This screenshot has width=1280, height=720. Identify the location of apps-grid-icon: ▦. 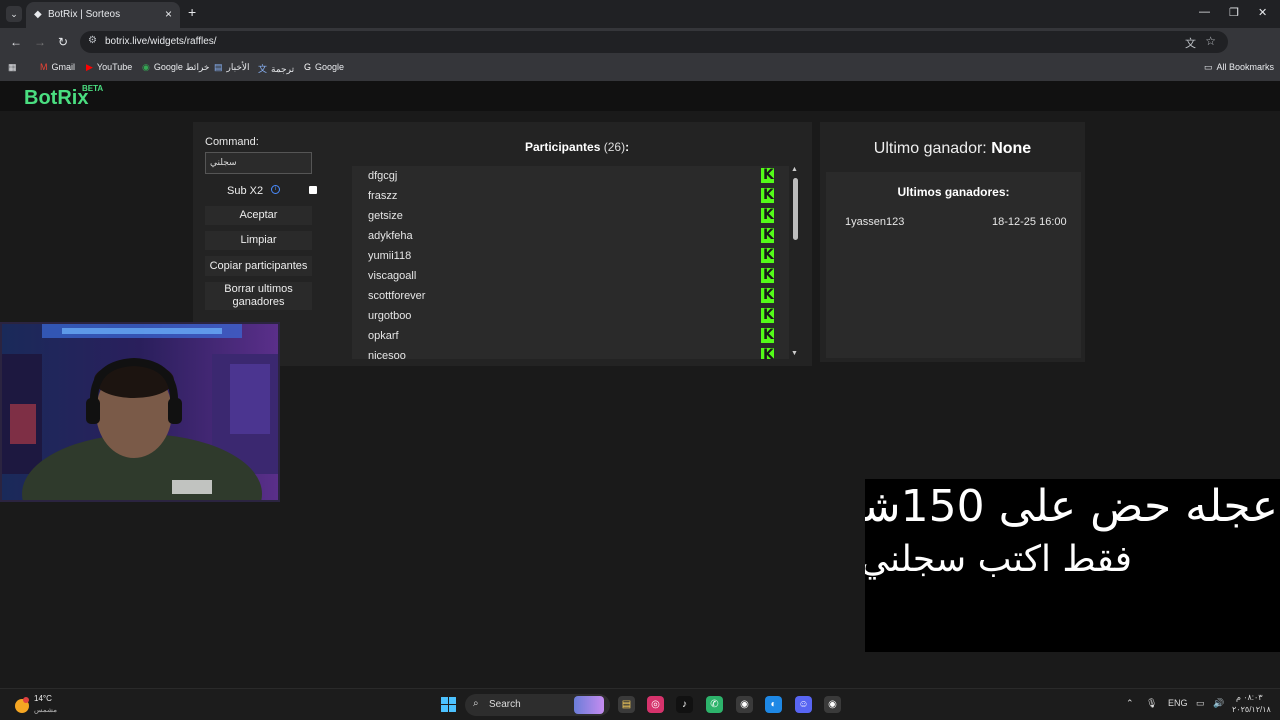
(12, 67).